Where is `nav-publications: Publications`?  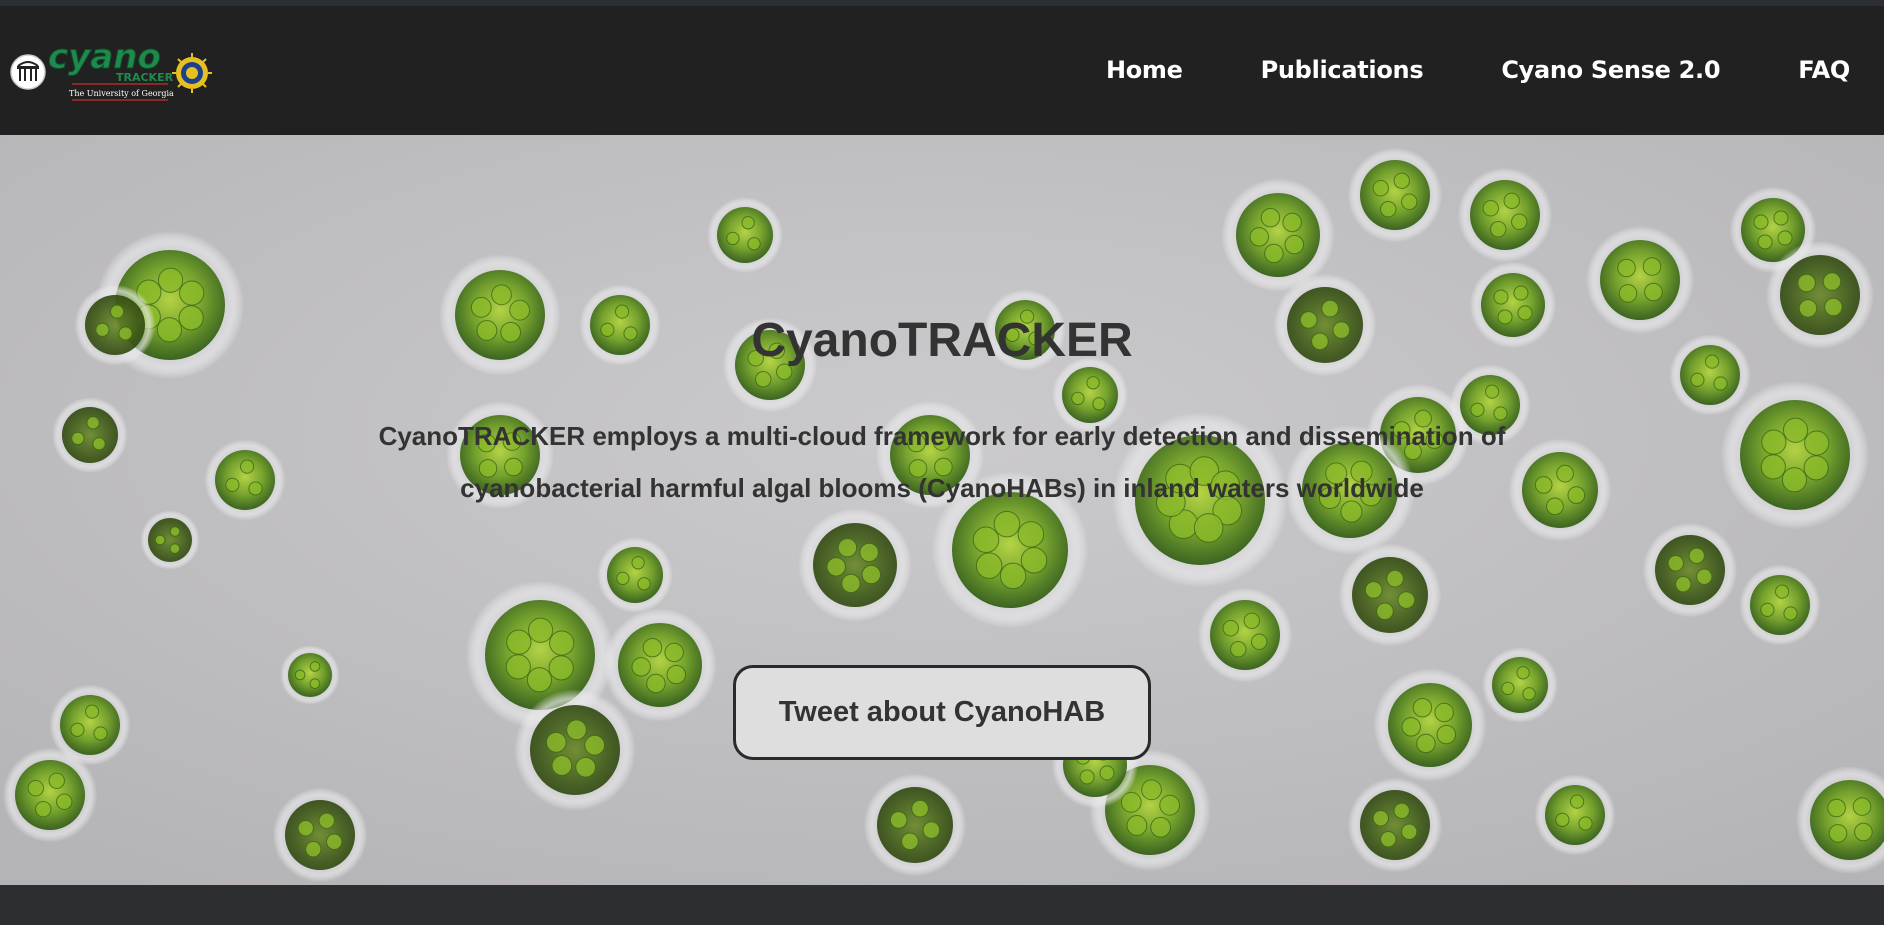 nav-publications: Publications is located at coordinates (1342, 70).